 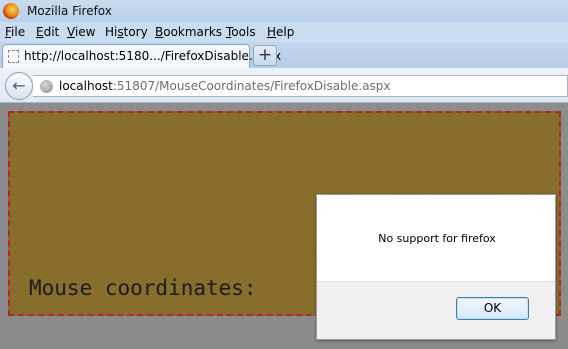 I want to click on menu-history: History, so click(x=126, y=32).